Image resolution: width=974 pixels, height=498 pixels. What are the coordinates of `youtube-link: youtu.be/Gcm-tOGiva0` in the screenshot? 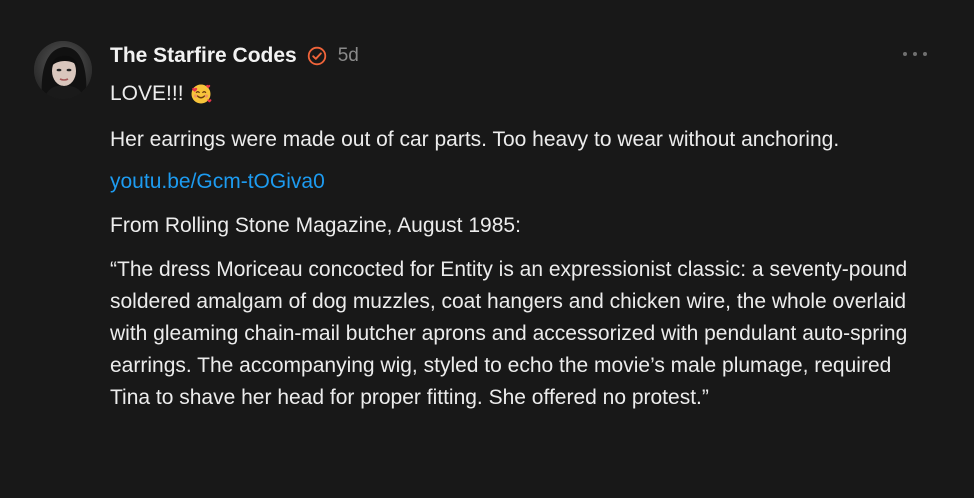 It's located at (217, 182).